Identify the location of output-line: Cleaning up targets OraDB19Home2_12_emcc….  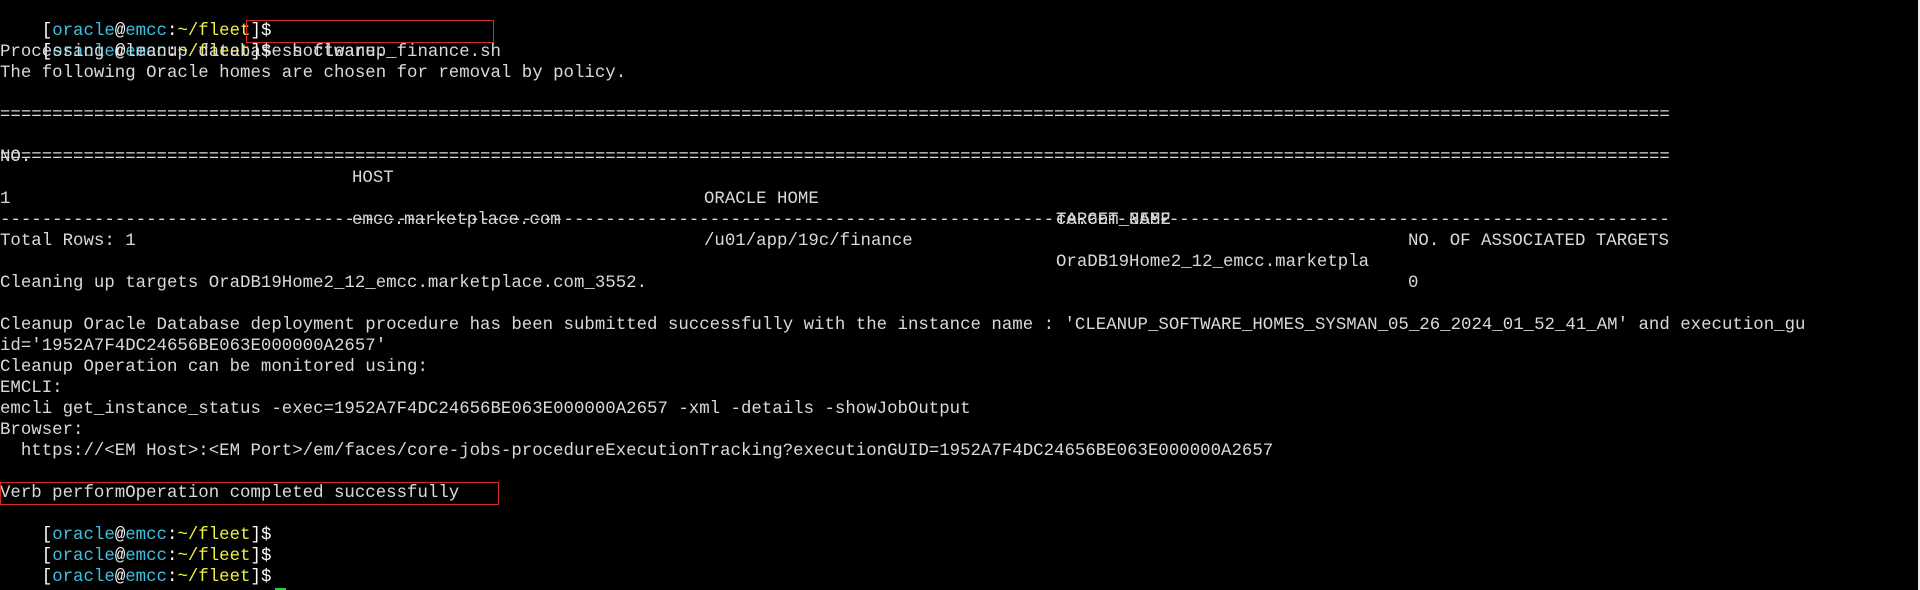
(324, 283).